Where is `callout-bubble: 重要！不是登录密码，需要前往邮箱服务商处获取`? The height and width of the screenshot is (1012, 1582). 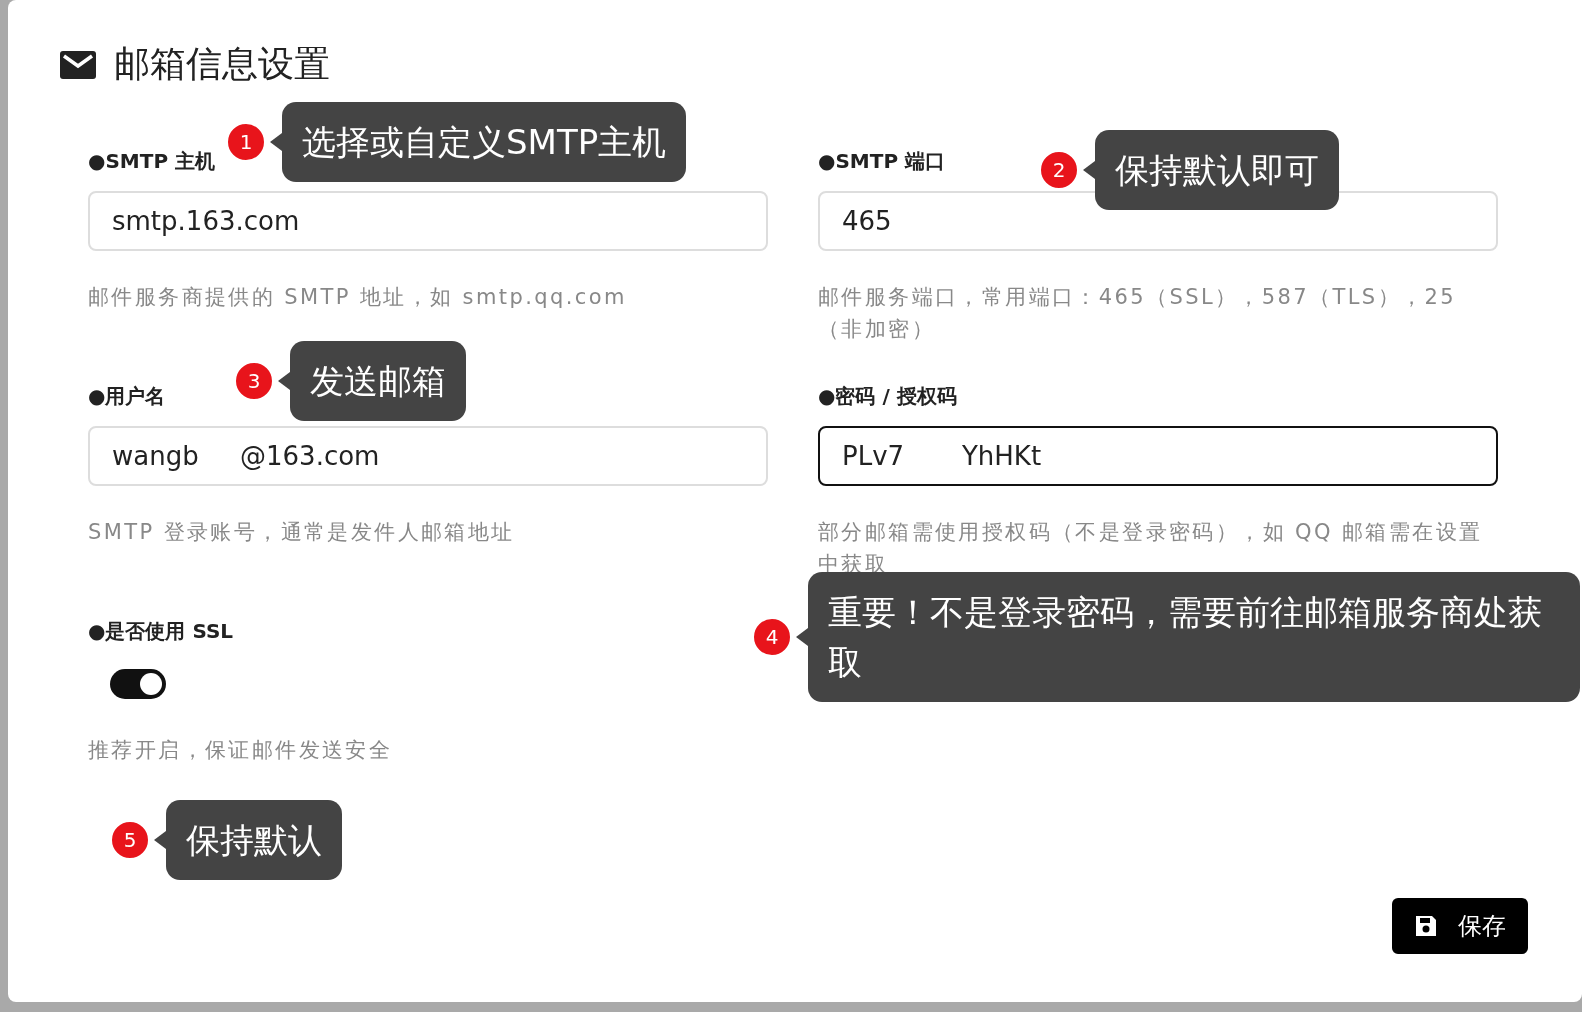
callout-bubble: 重要！不是登录密码，需要前往邮箱服务商处获取 is located at coordinates (1194, 637).